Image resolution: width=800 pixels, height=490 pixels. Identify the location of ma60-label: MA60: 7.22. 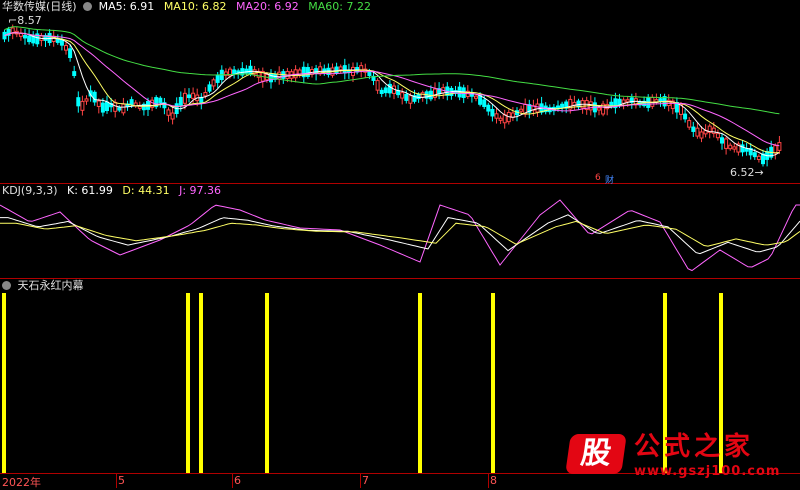
(339, 6).